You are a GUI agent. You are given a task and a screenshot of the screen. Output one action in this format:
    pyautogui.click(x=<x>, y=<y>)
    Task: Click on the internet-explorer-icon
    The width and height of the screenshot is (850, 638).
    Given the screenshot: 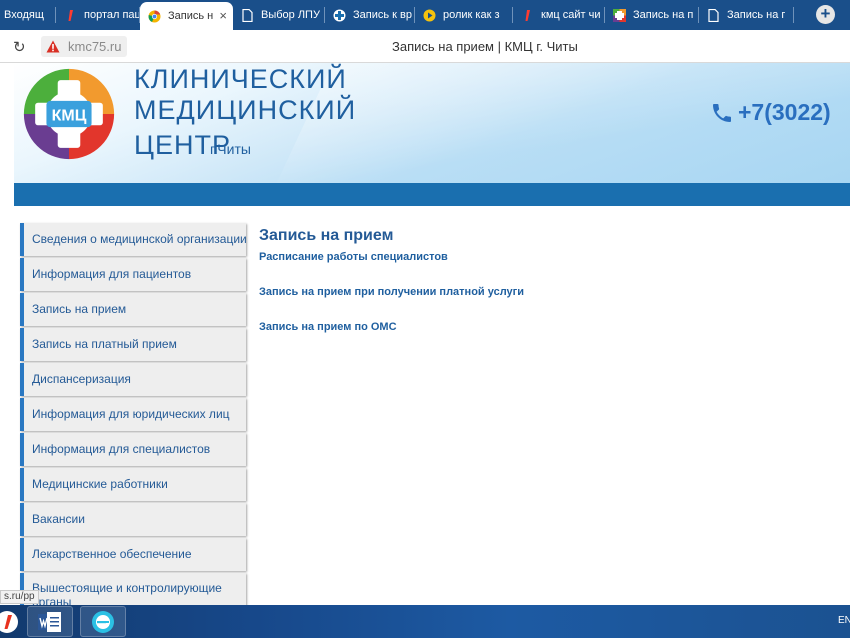 What is the action you would take?
    pyautogui.click(x=103, y=621)
    